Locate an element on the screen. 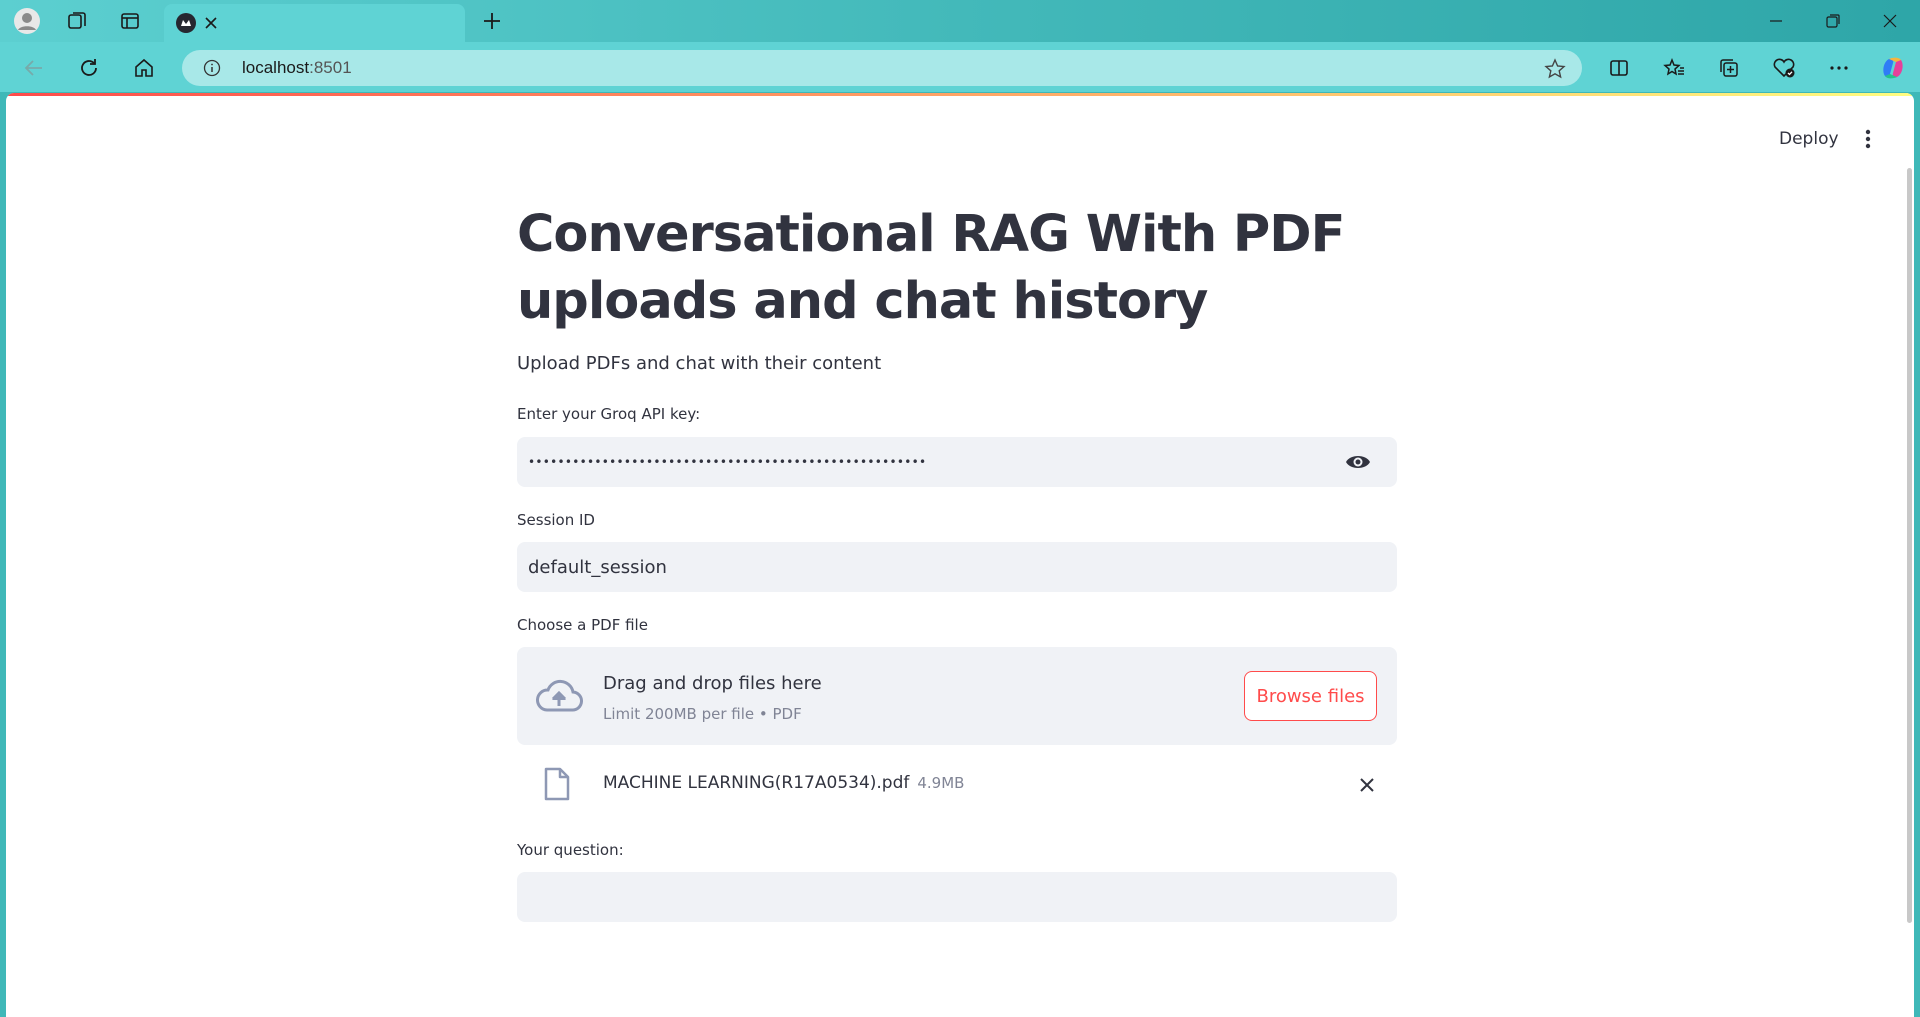  close-window-icon is located at coordinates (1890, 21).